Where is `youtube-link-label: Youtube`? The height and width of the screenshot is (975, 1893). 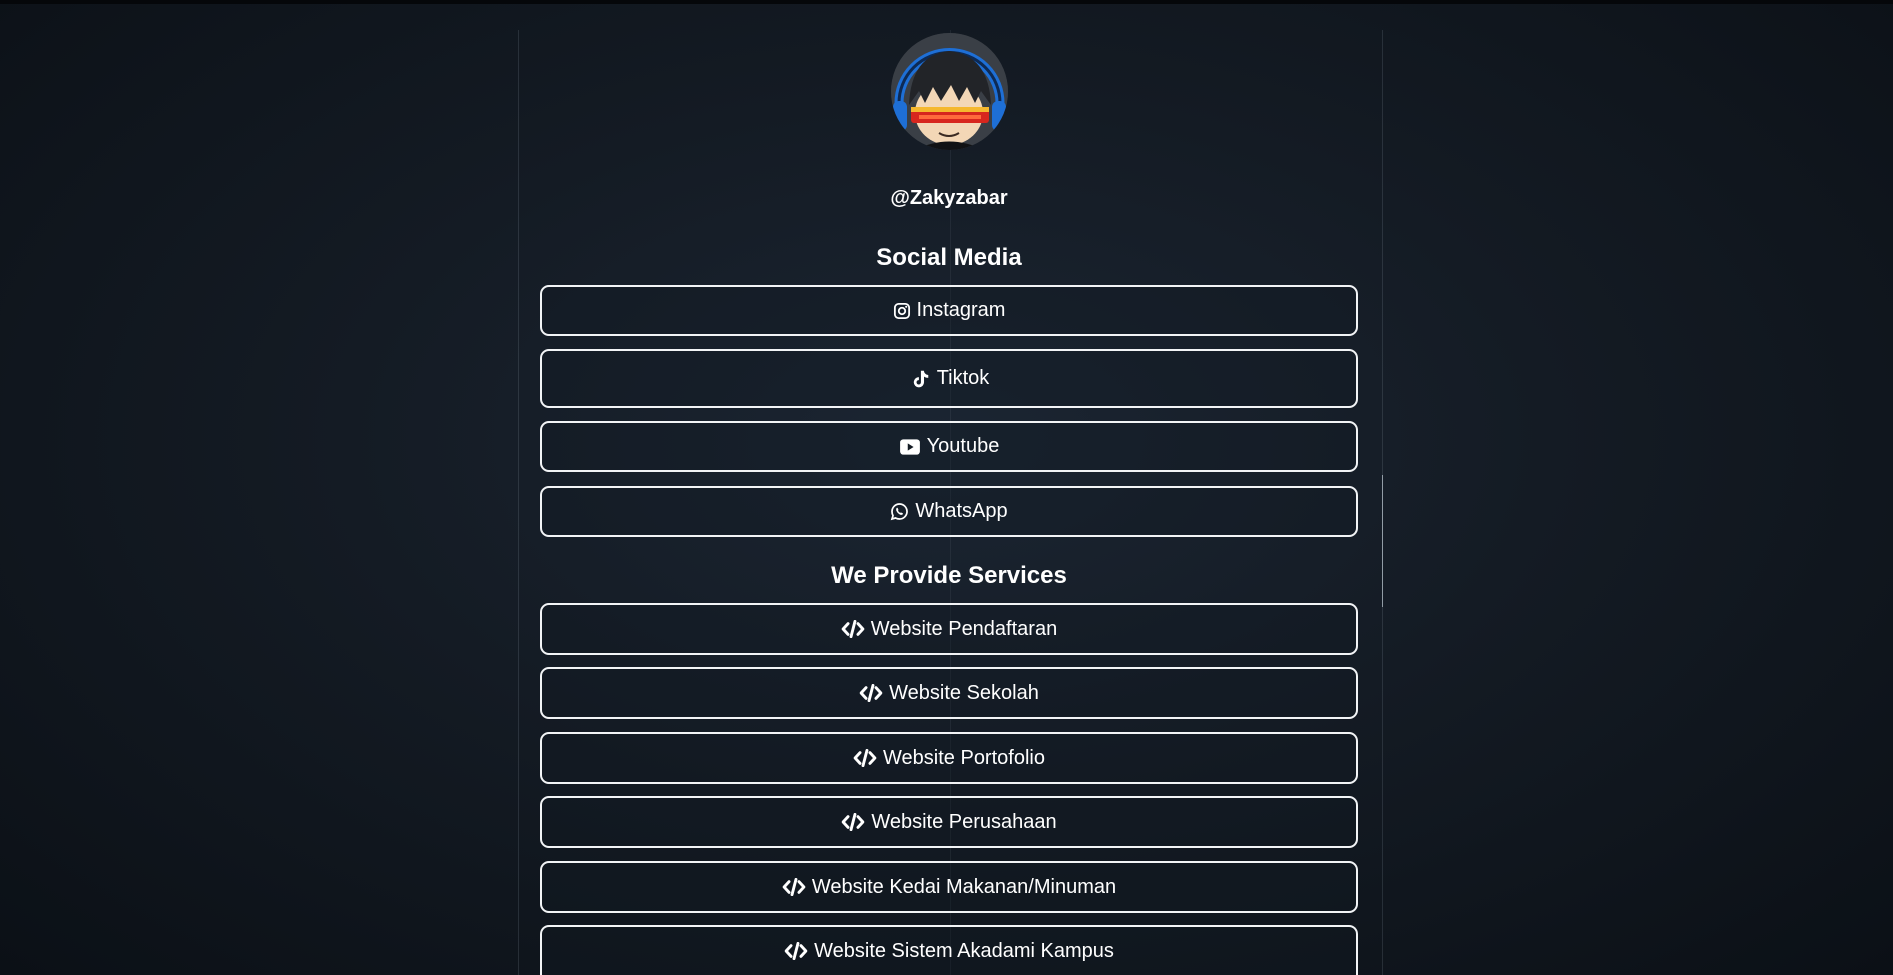
youtube-link-label: Youtube is located at coordinates (963, 446).